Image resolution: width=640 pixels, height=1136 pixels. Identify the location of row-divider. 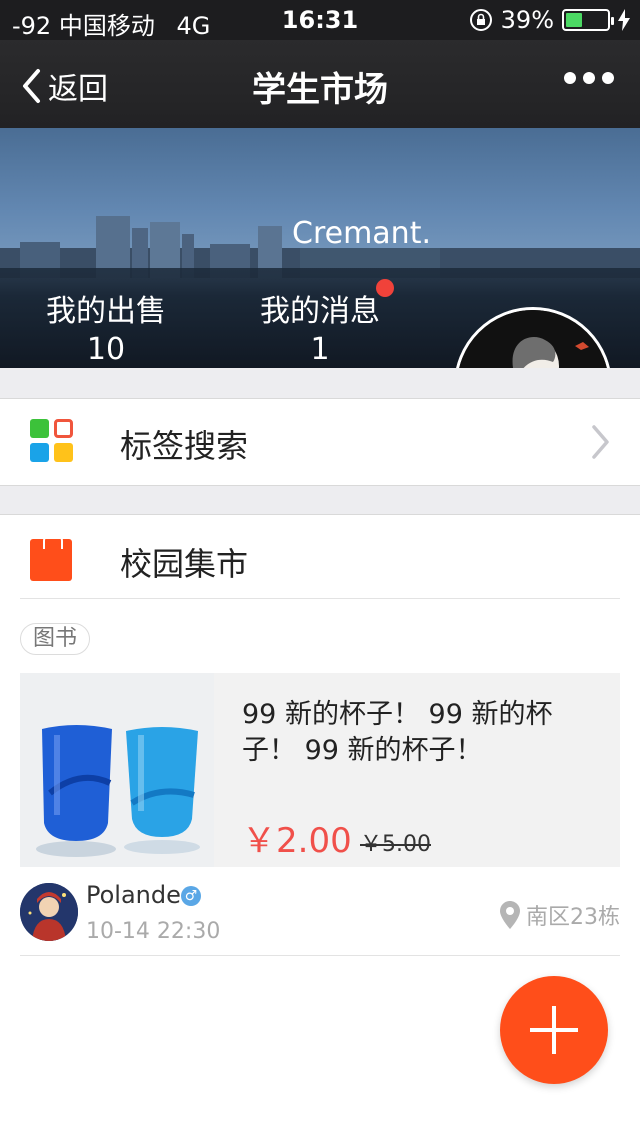
(320, 955).